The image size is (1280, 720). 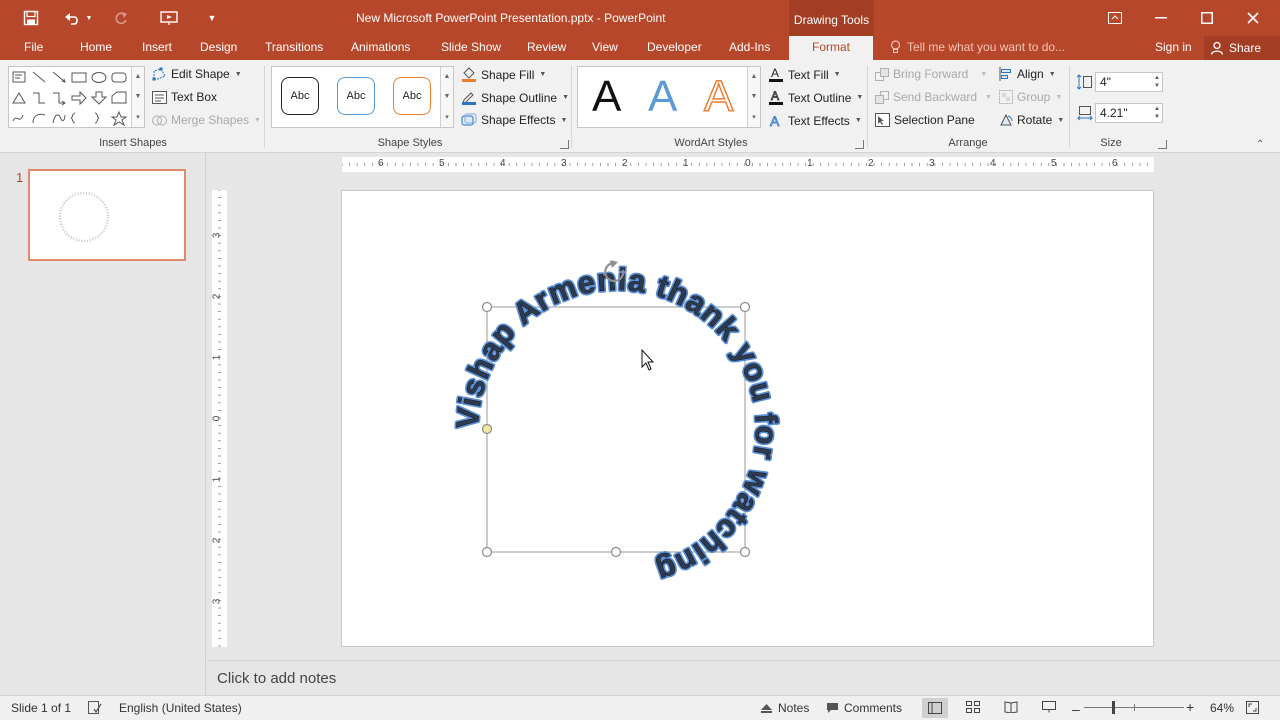 What do you see at coordinates (197, 74) in the screenshot?
I see `edit-shape-button: Edit Shape ▼` at bounding box center [197, 74].